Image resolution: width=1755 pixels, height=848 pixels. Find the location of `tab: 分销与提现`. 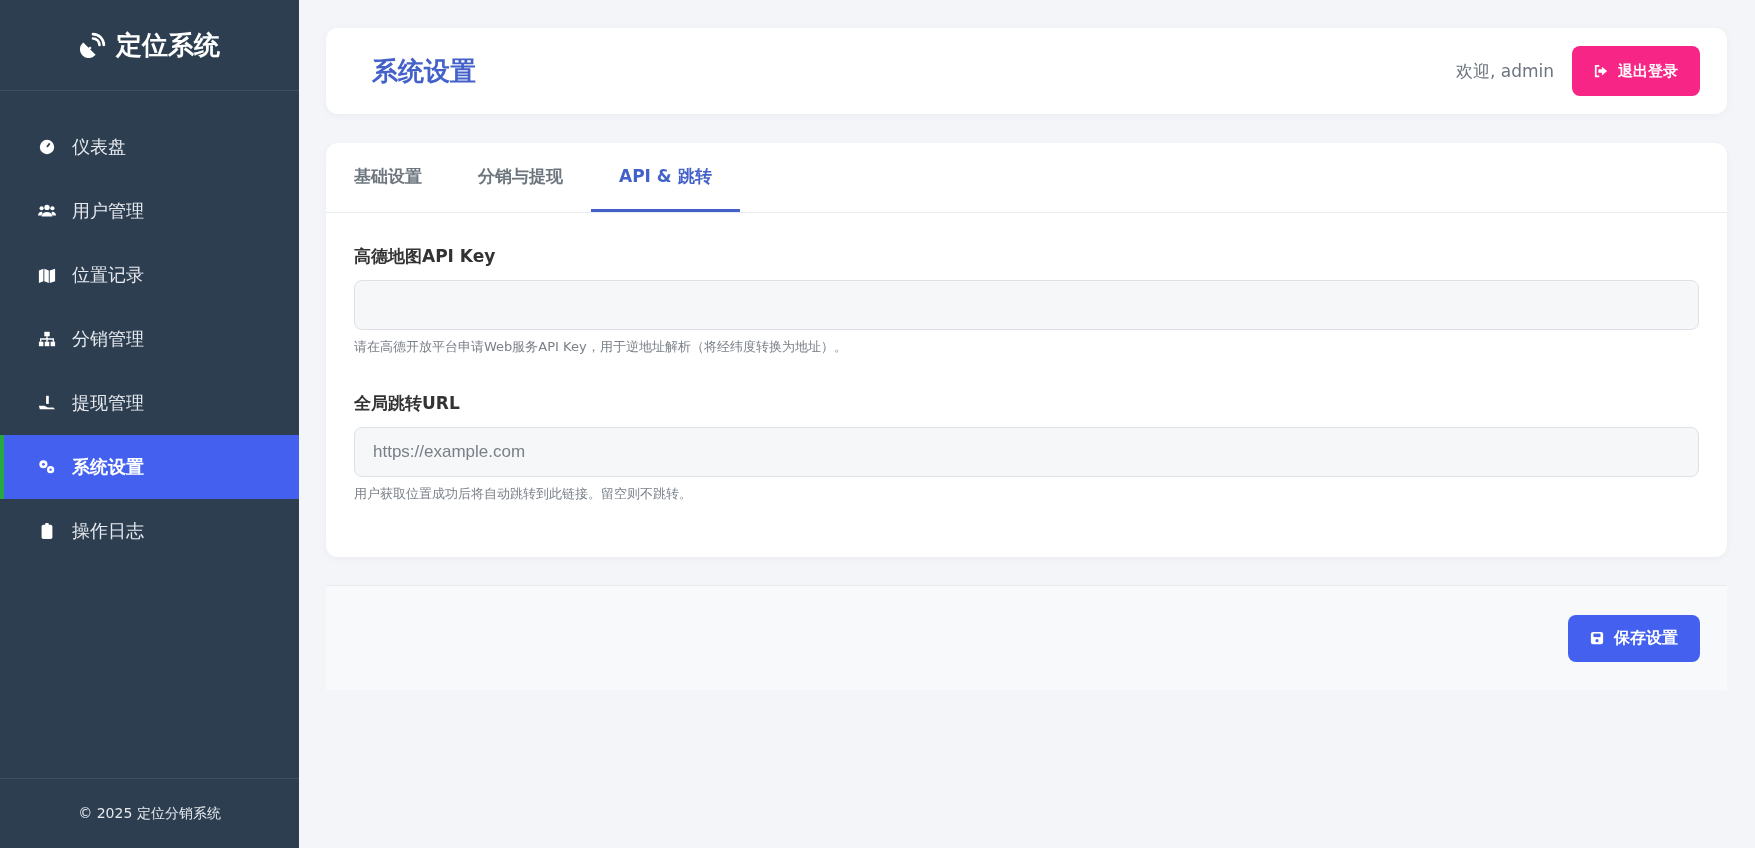

tab: 分销与提现 is located at coordinates (520, 177).